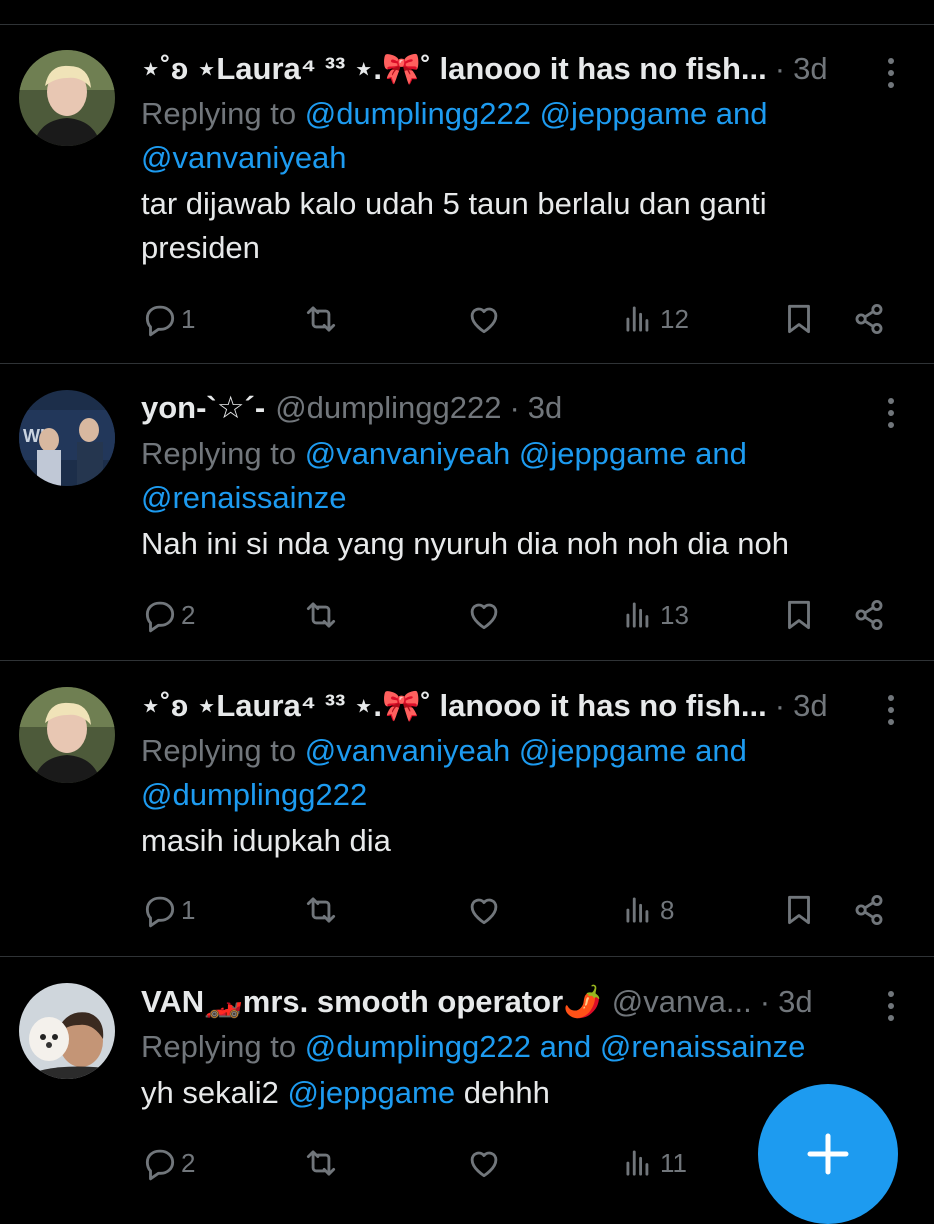 The width and height of the screenshot is (934, 1224). Describe the element at coordinates (244, 497) in the screenshot. I see `reply-mentions: @renaissainze` at that location.